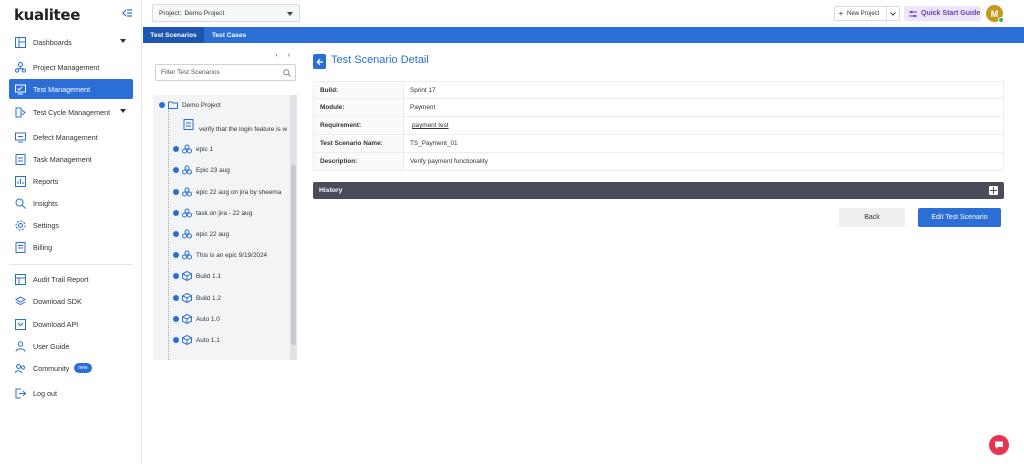 This screenshot has width=1024, height=464. Describe the element at coordinates (703, 107) in the screenshot. I see `detail-value: Payment` at that location.